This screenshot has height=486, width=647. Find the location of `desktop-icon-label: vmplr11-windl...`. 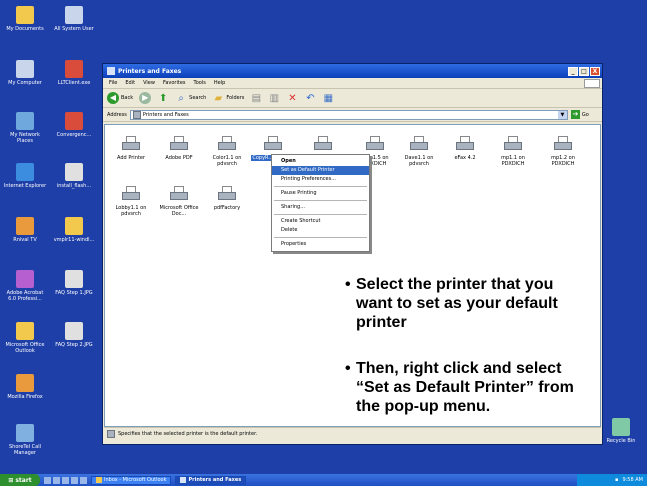

desktop-icon-label: vmplr11-windl... is located at coordinates (74, 240).